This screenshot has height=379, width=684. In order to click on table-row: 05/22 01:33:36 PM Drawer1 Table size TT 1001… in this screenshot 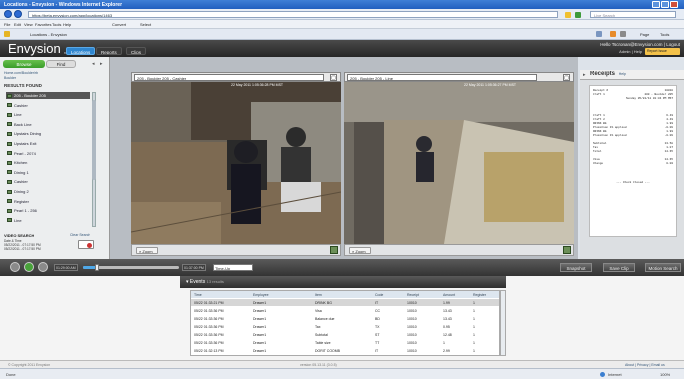, I will do `click(345, 342)`.